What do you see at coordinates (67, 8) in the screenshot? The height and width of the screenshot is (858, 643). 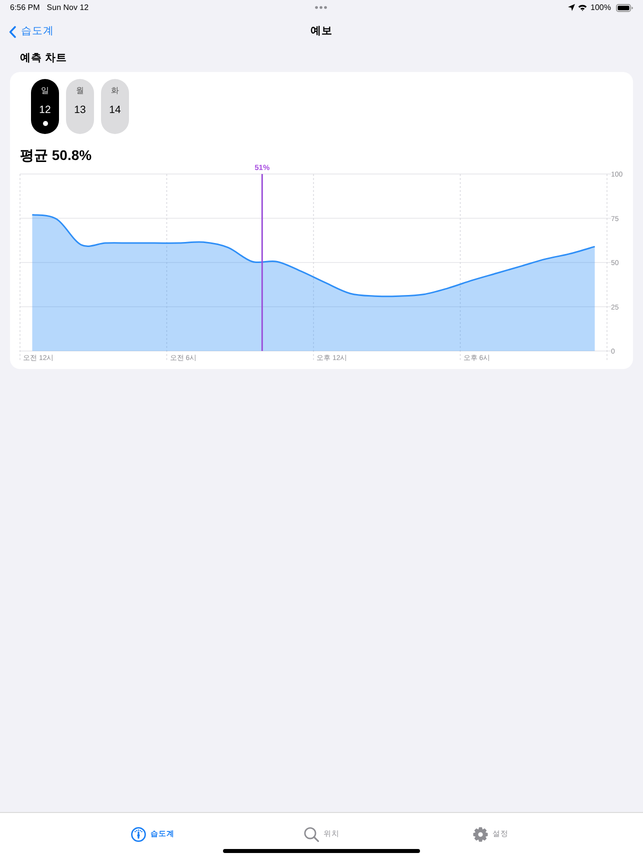 I see `status-date: Sun Nov 12` at bounding box center [67, 8].